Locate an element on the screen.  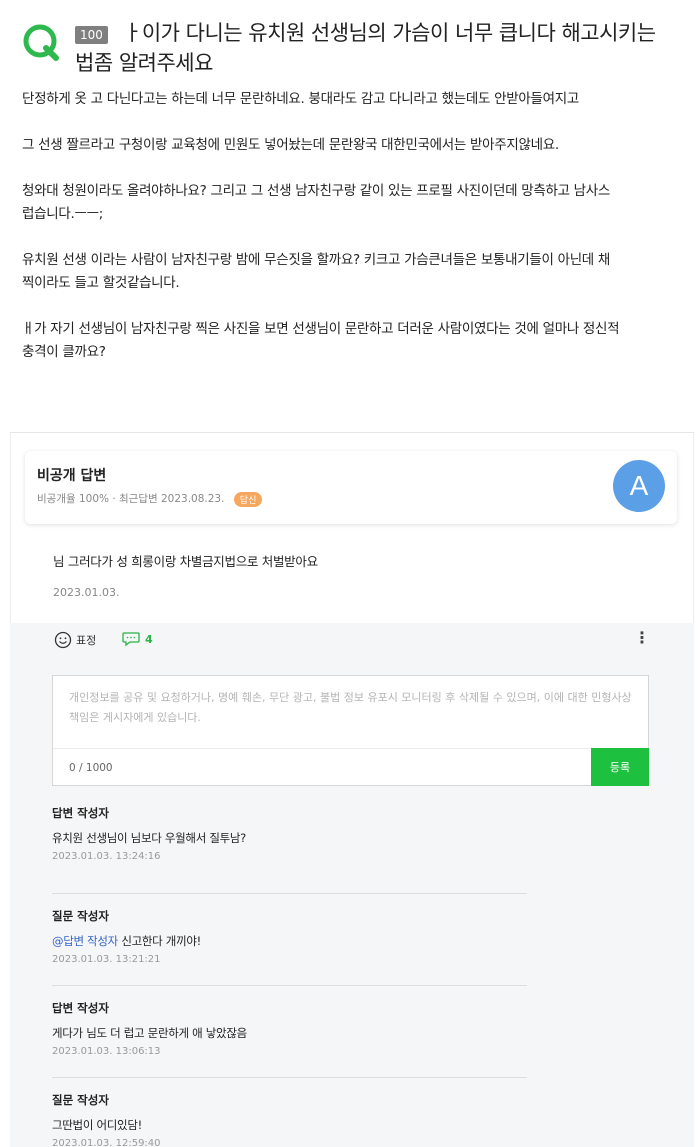
comment-text: 그딴법이 어디있담! is located at coordinates (289, 1125).